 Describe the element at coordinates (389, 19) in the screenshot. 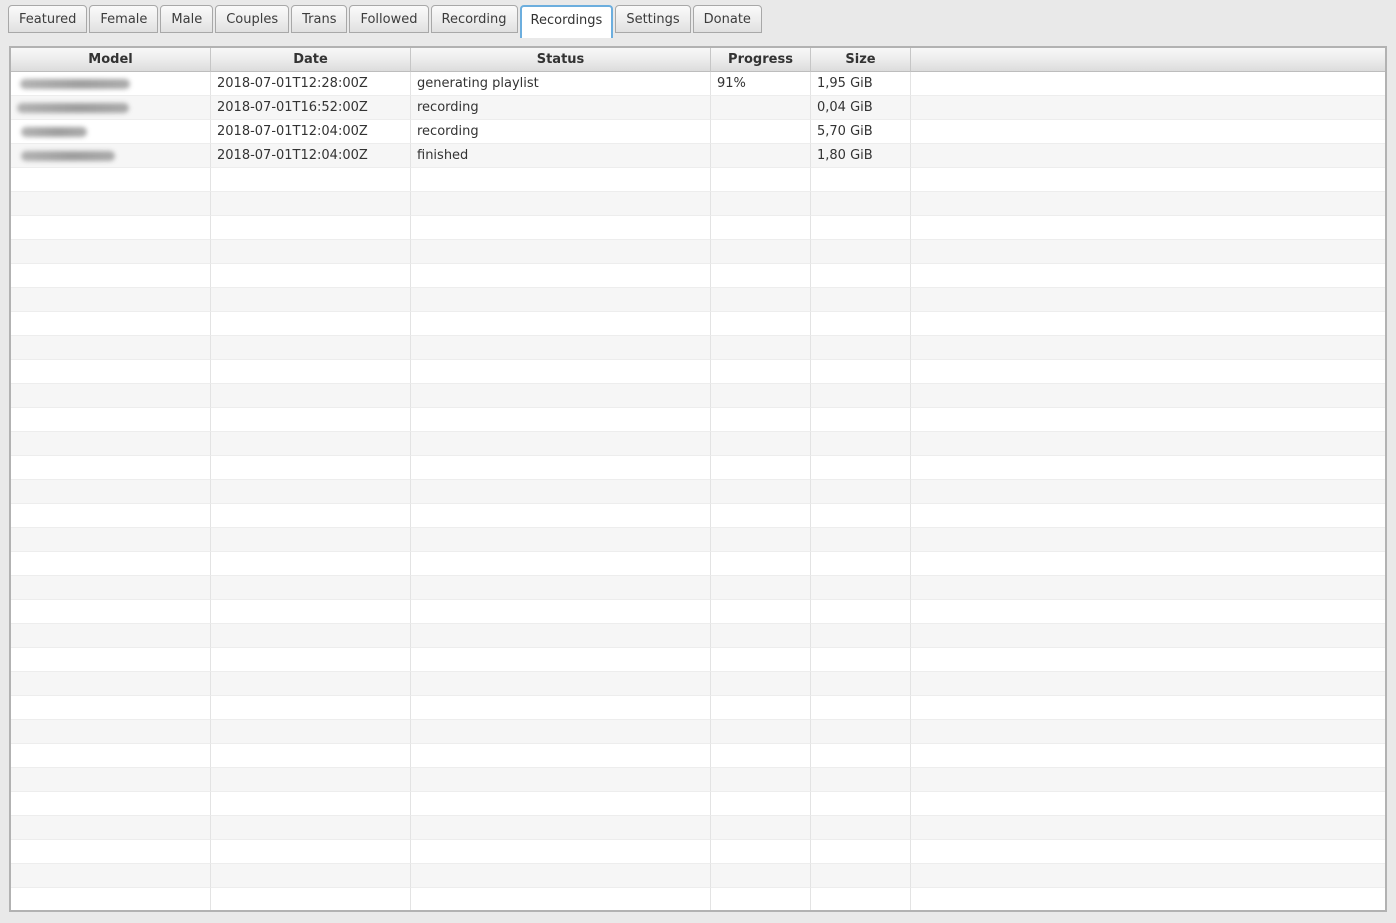

I see `tab-followed: Followed` at that location.